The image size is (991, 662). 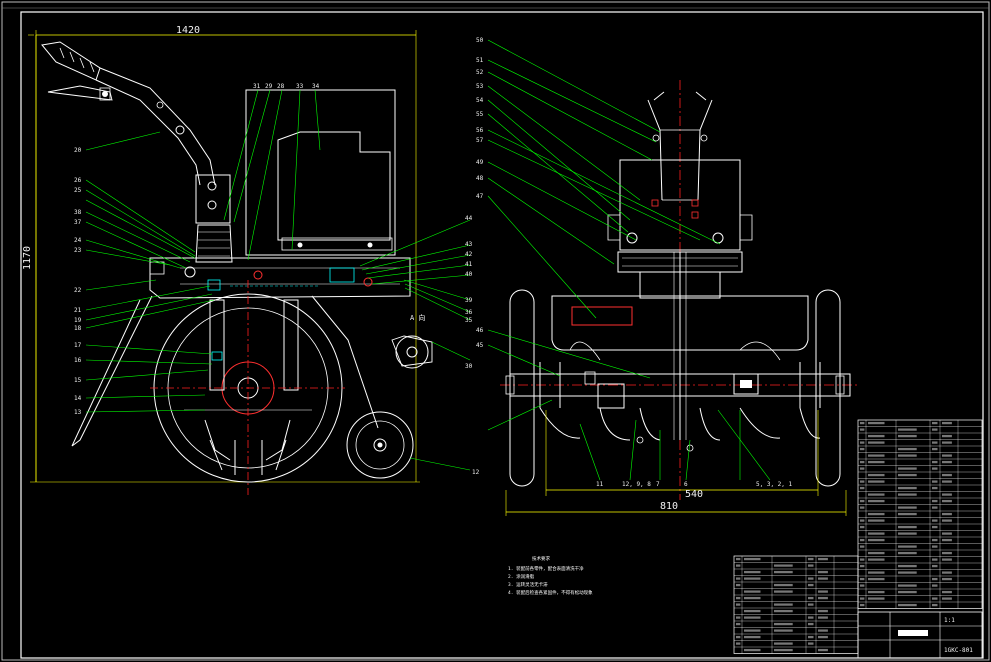 What do you see at coordinates (469, 264) in the screenshot?
I see `callout: 41` at bounding box center [469, 264].